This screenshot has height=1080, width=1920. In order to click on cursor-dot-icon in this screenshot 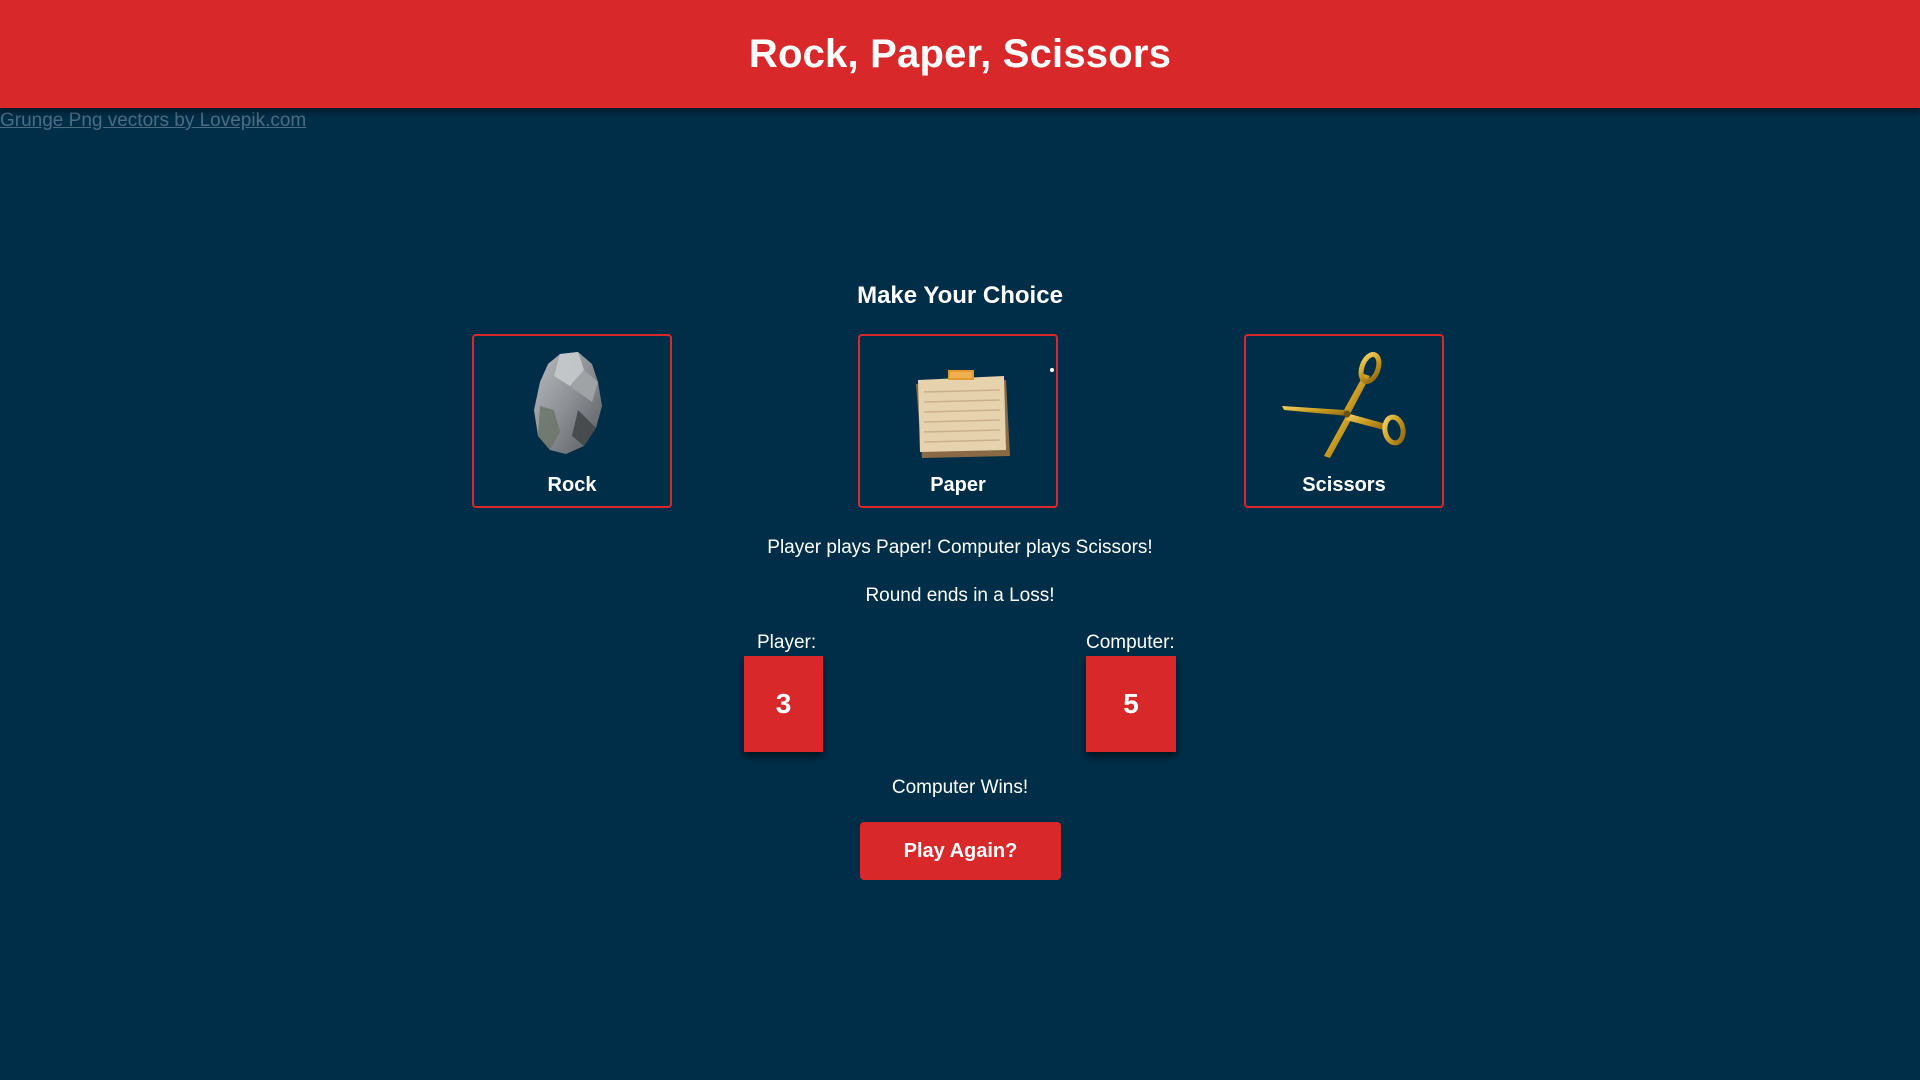, I will do `click(1052, 370)`.